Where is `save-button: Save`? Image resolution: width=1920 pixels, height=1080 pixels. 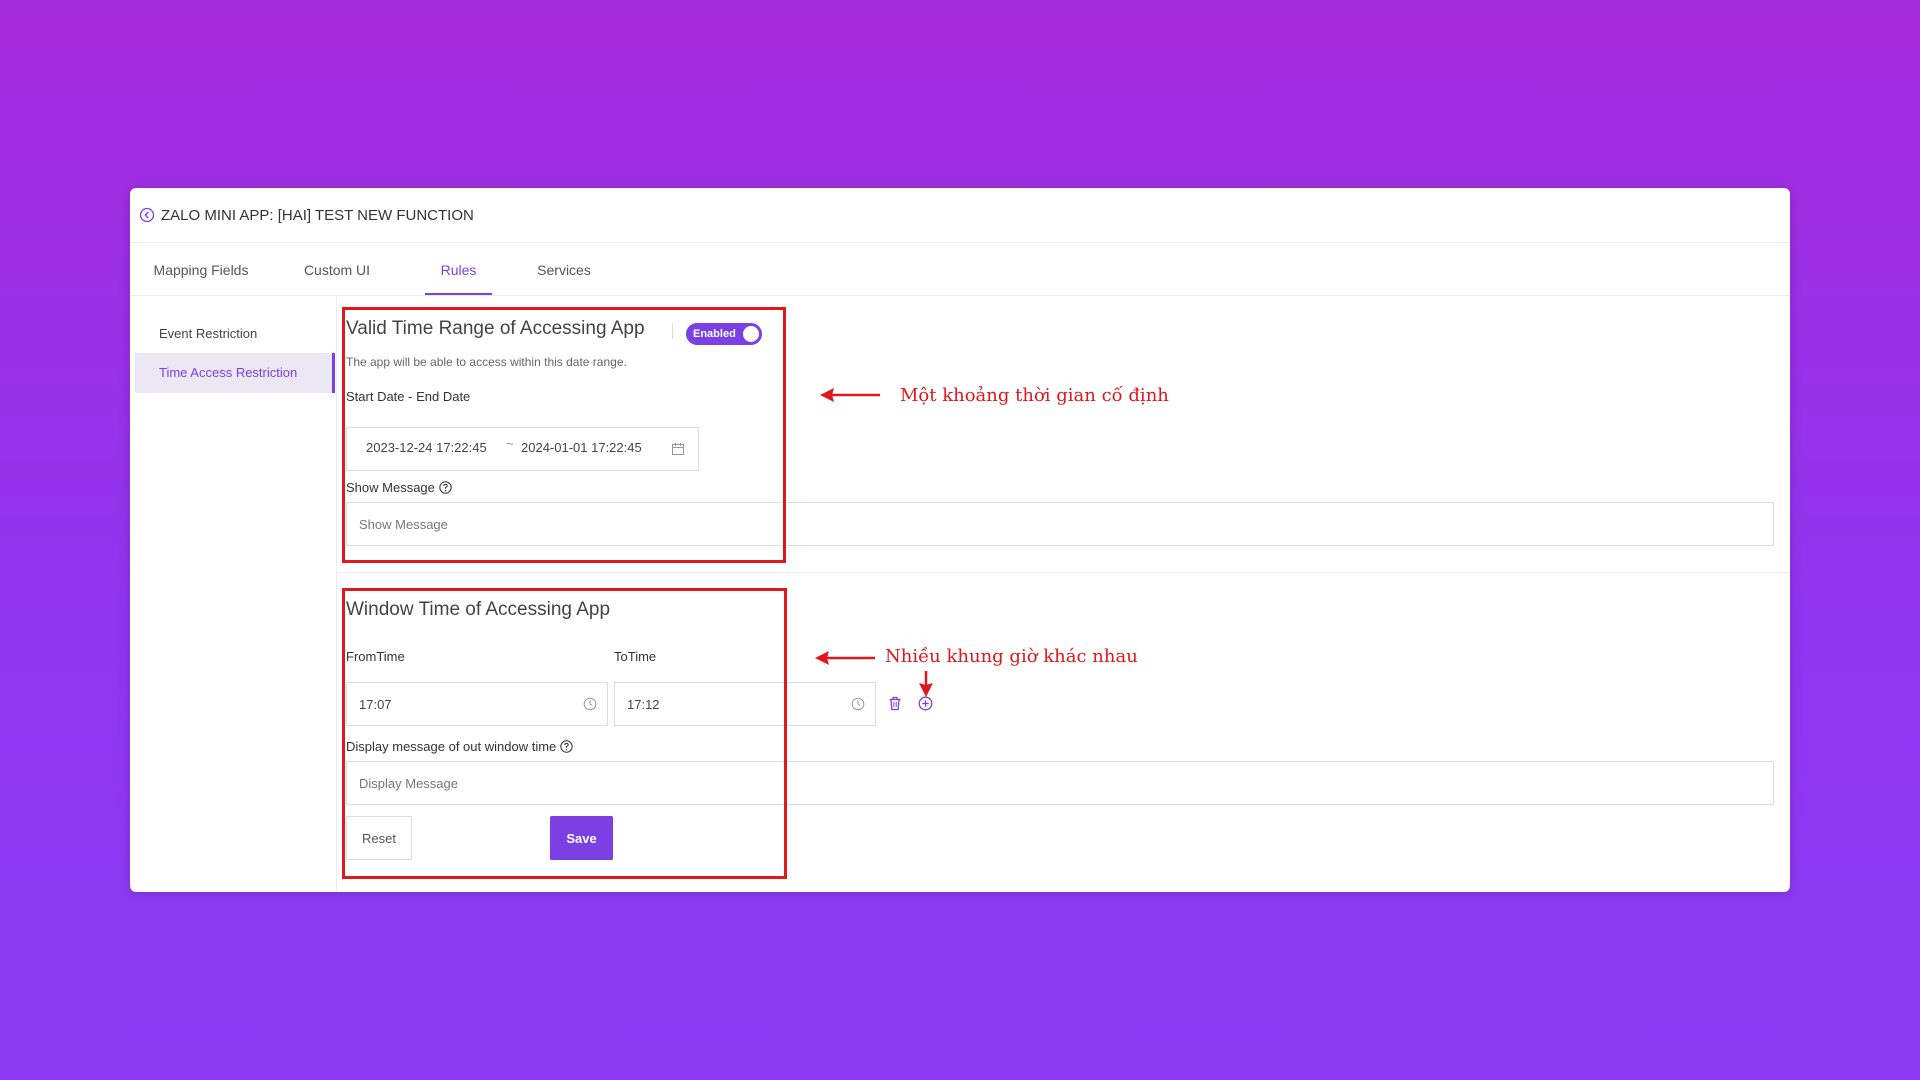 save-button: Save is located at coordinates (581, 838).